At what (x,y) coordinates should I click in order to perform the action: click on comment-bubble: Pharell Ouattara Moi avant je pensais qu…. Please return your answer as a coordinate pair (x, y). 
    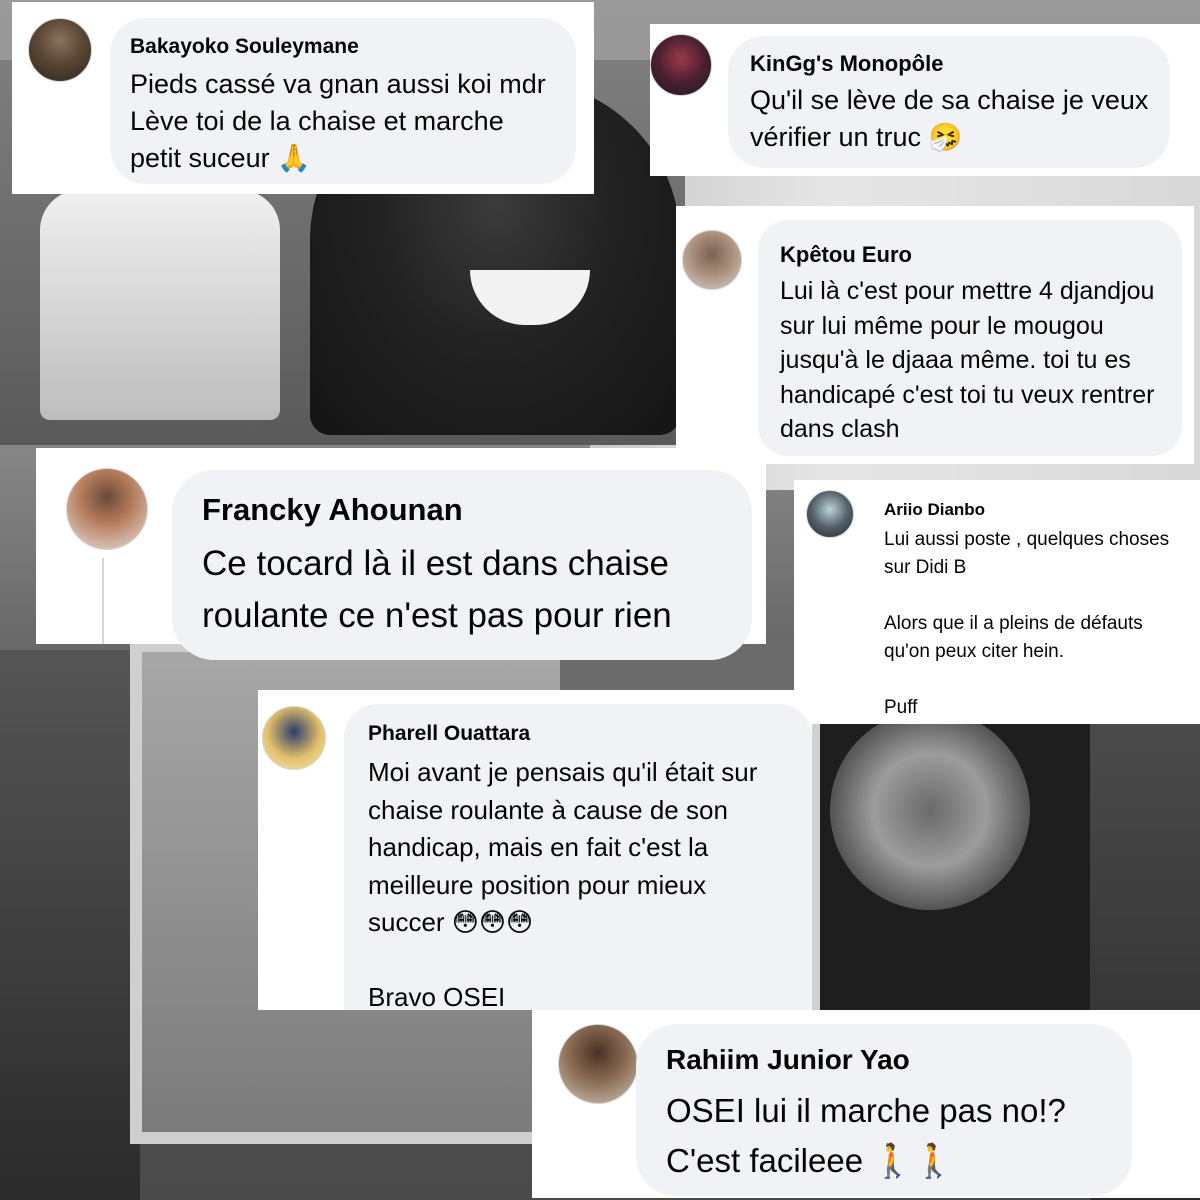
    Looking at the image, I should click on (578, 858).